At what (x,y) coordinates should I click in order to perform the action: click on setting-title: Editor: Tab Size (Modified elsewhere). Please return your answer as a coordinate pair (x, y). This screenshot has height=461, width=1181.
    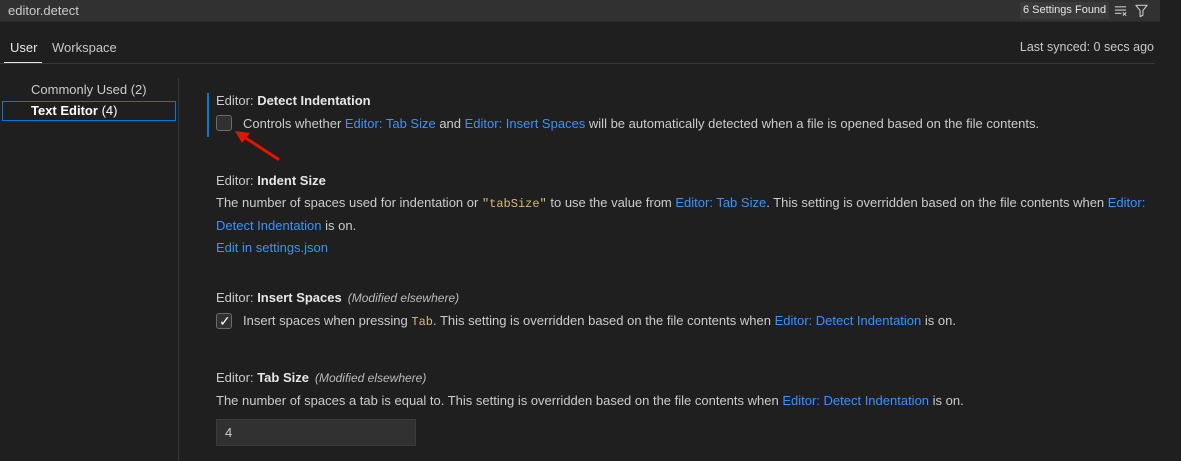
    Looking at the image, I should click on (321, 377).